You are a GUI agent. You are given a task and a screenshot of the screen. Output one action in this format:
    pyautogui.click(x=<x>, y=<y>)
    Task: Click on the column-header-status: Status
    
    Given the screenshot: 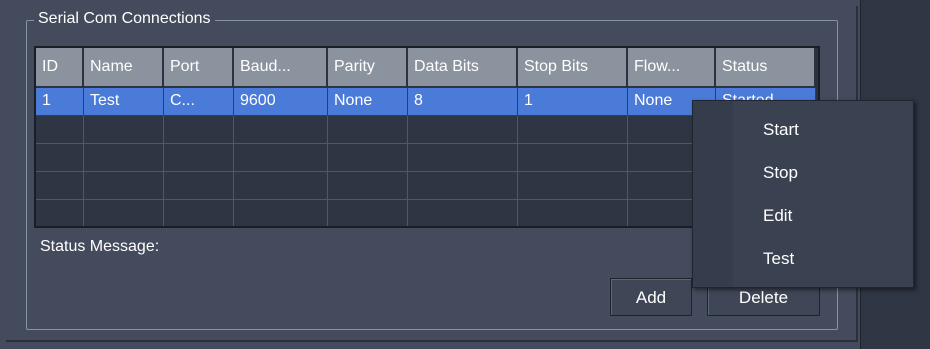 What is the action you would take?
    pyautogui.click(x=766, y=67)
    